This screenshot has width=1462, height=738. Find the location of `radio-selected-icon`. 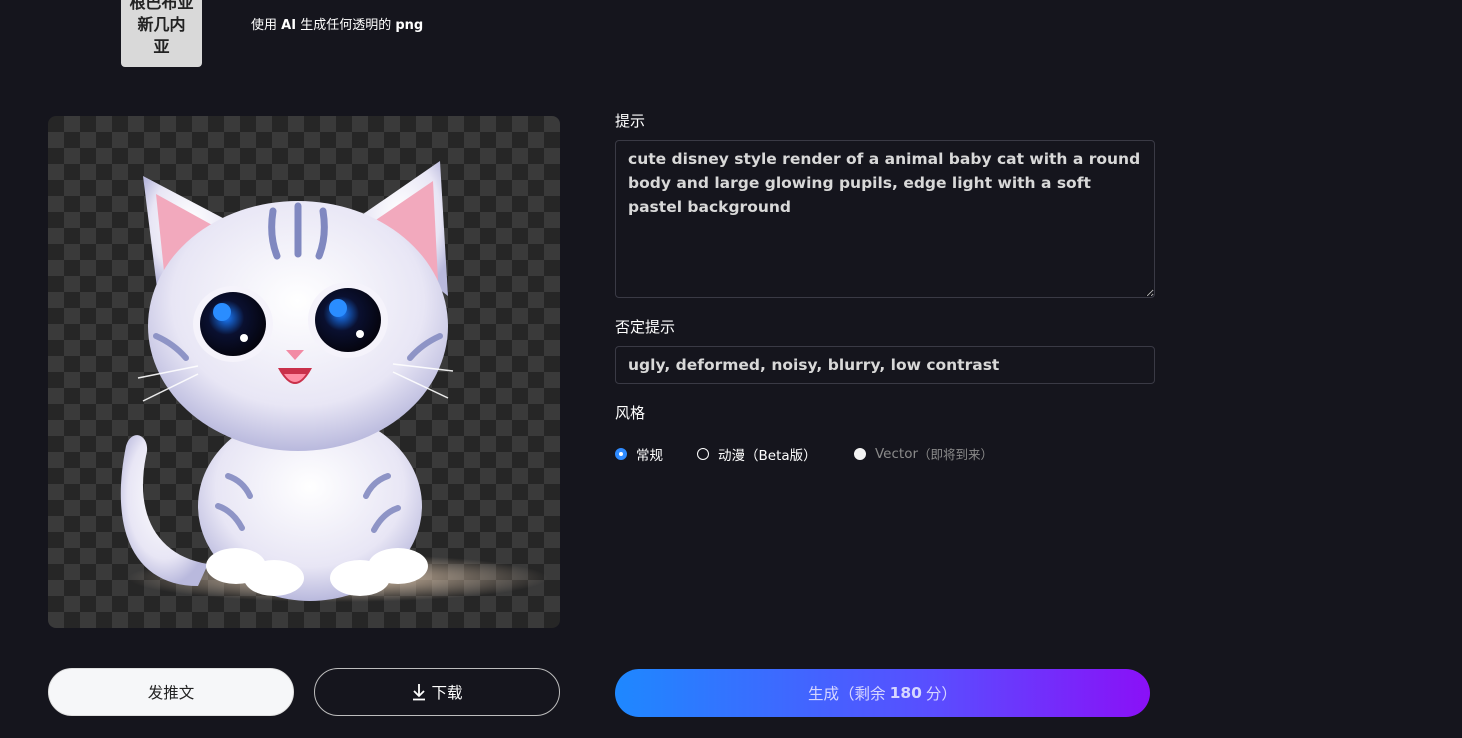

radio-selected-icon is located at coordinates (621, 454).